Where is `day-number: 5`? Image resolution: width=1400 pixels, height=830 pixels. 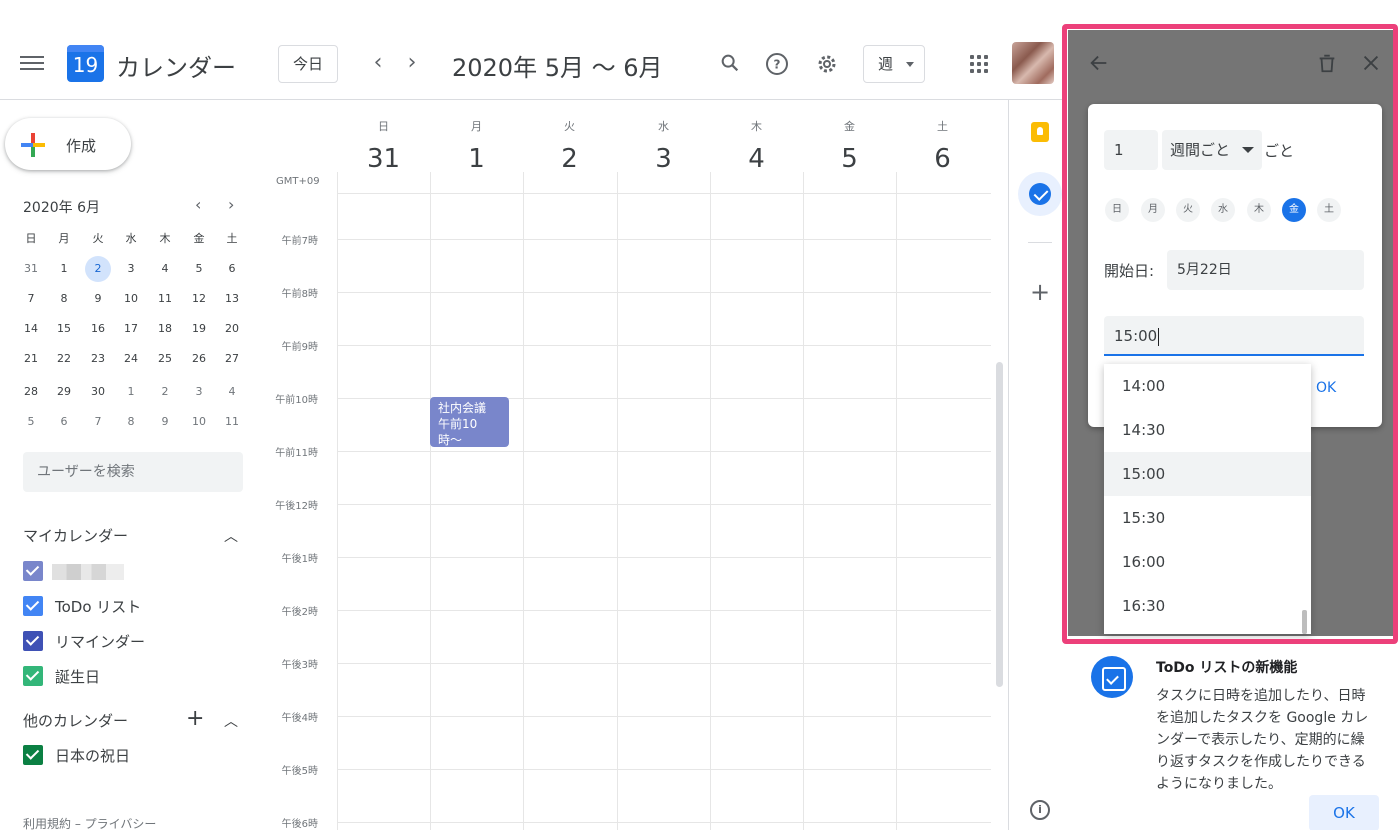 day-number: 5 is located at coordinates (849, 159).